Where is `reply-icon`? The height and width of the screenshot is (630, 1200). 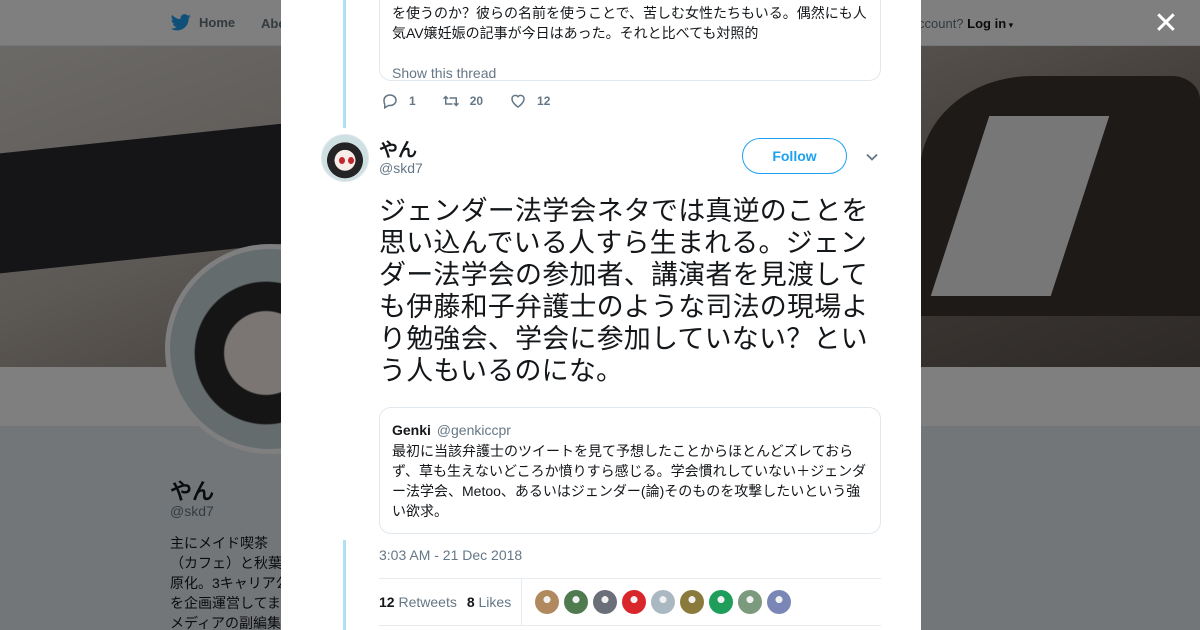 reply-icon is located at coordinates (390, 102).